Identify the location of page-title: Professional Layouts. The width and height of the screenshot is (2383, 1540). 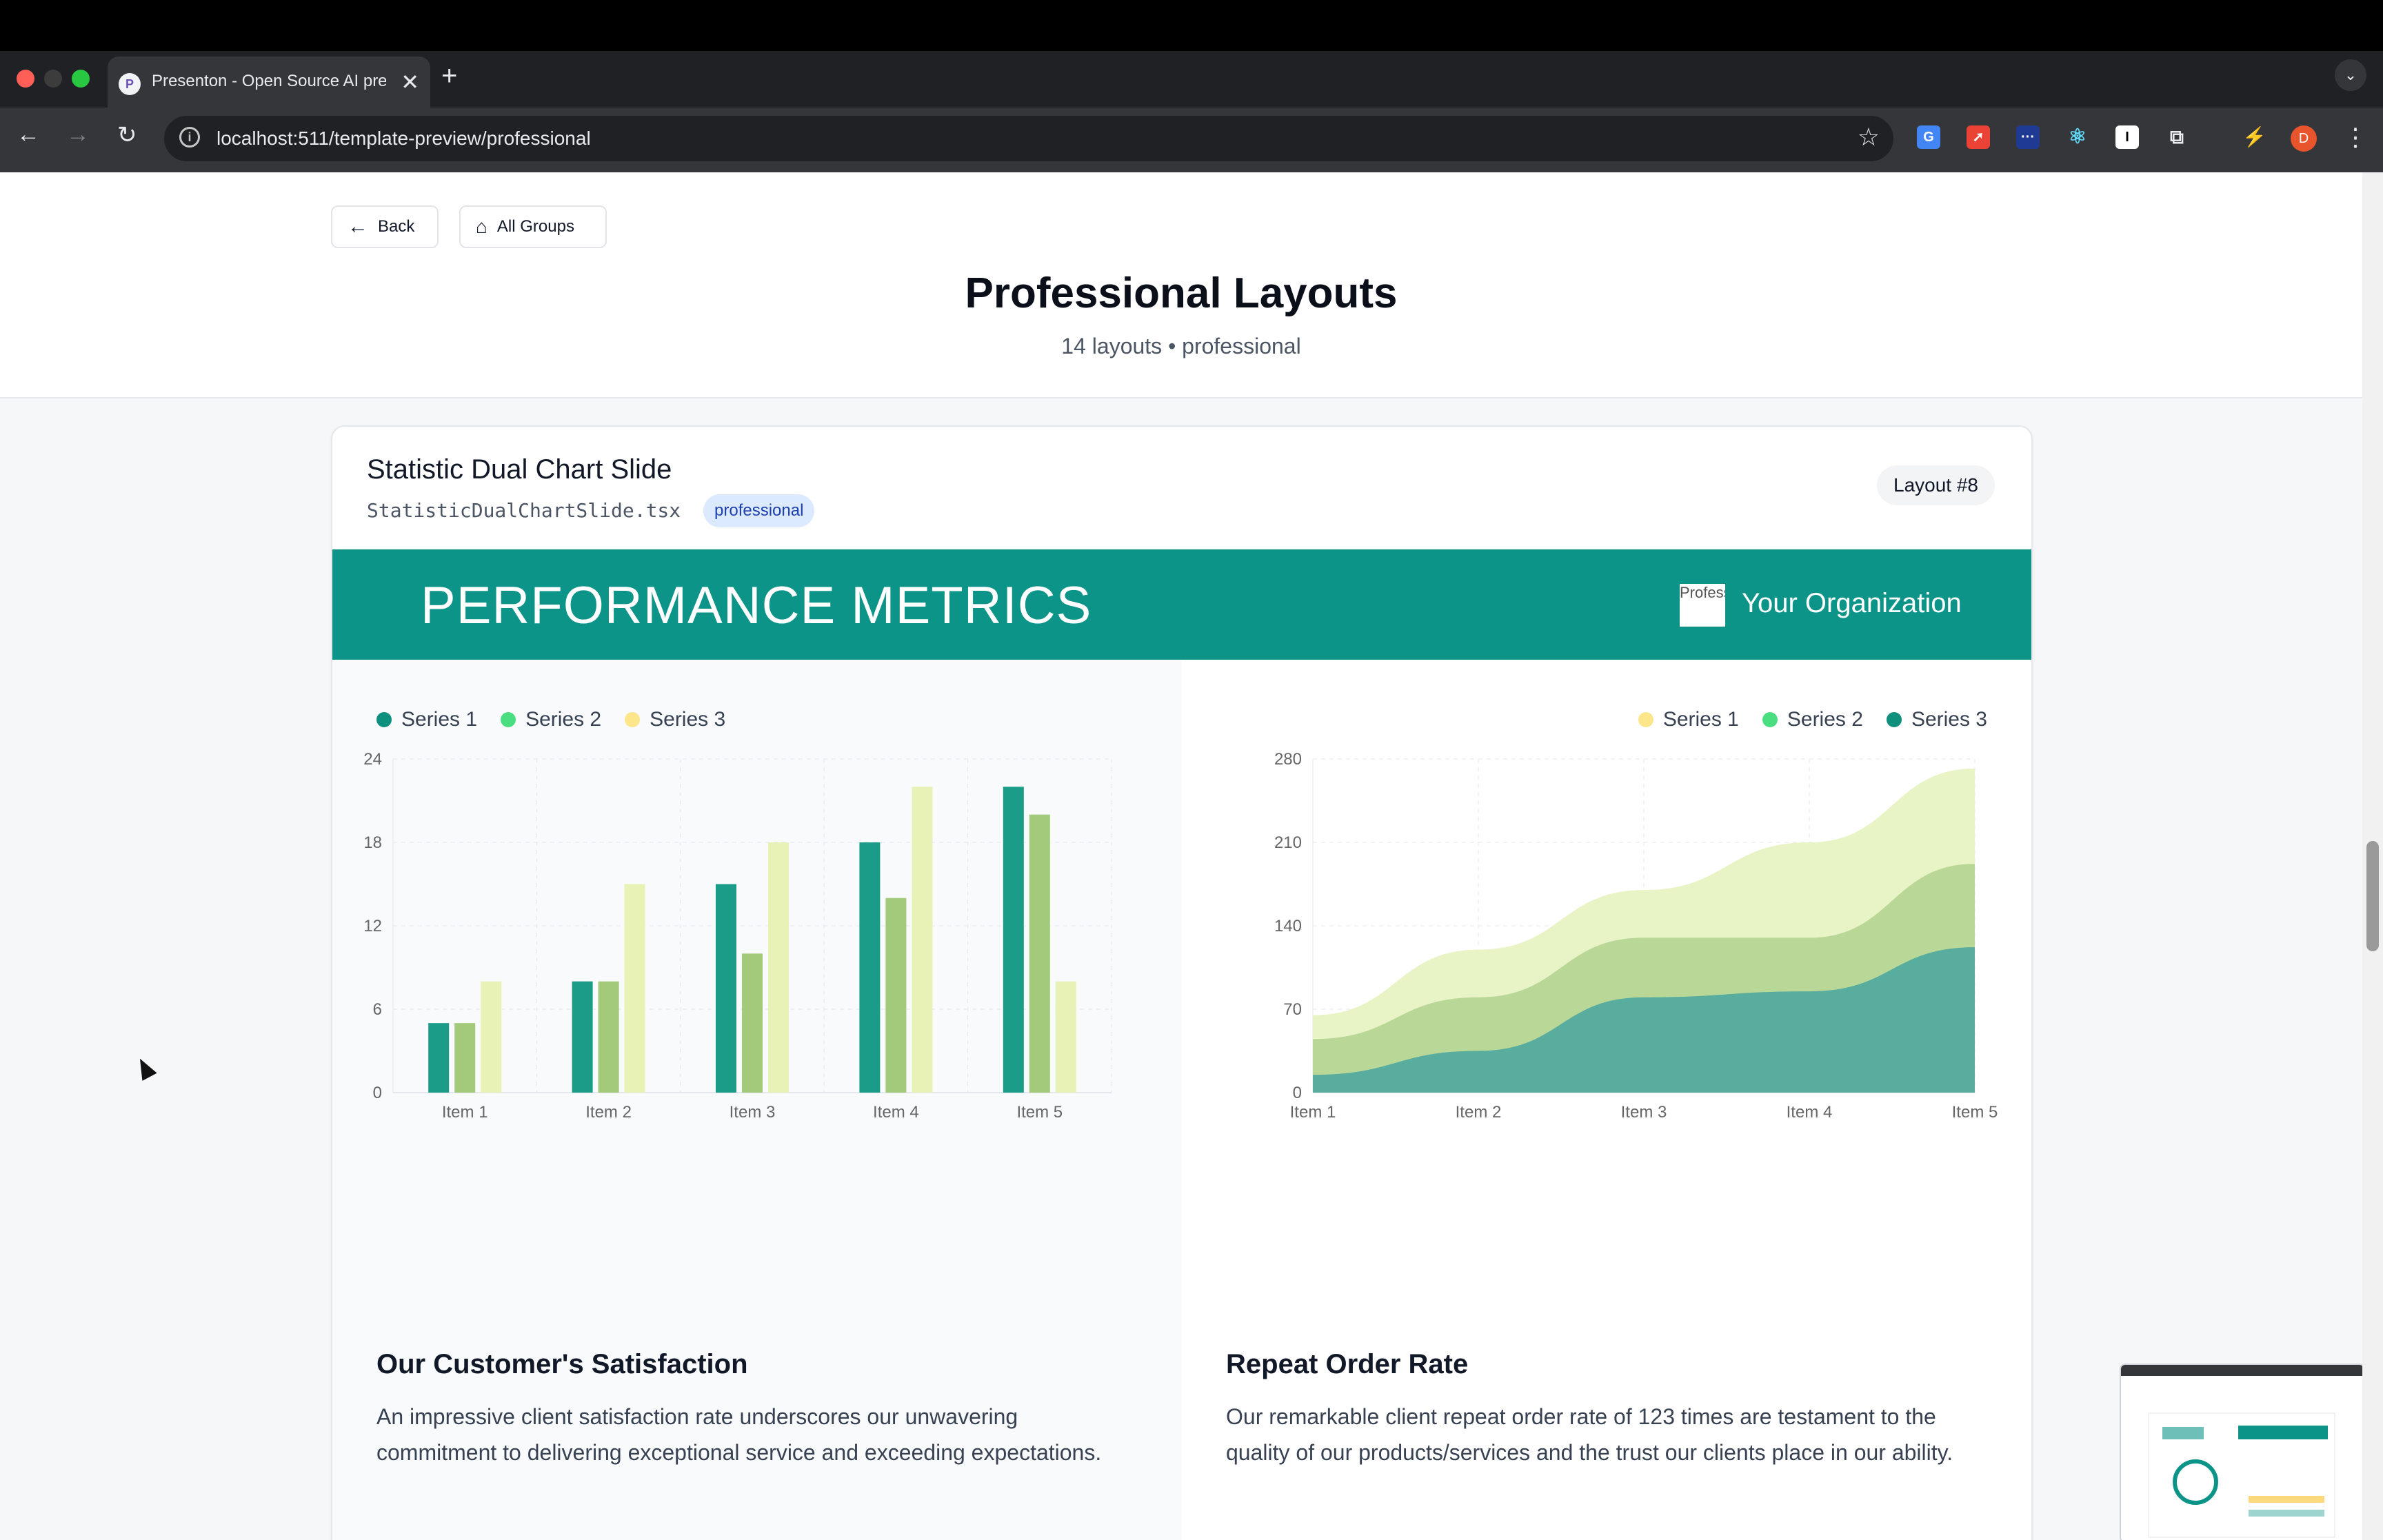
(1181, 294).